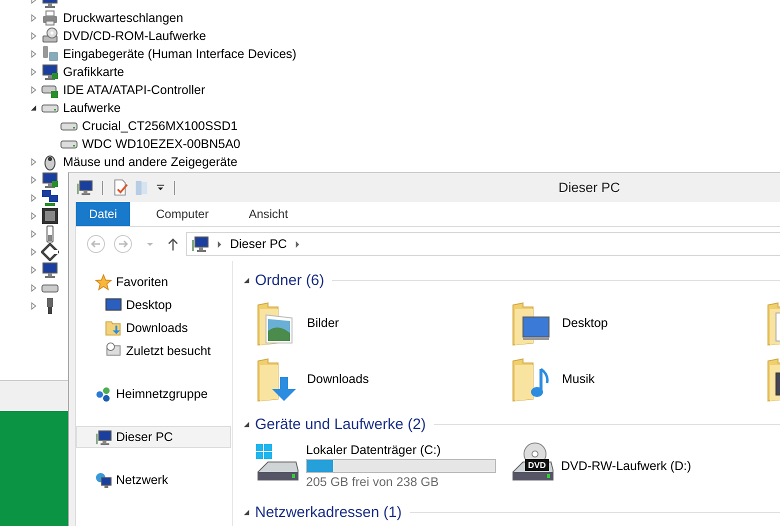  I want to click on star-icon, so click(103, 282).